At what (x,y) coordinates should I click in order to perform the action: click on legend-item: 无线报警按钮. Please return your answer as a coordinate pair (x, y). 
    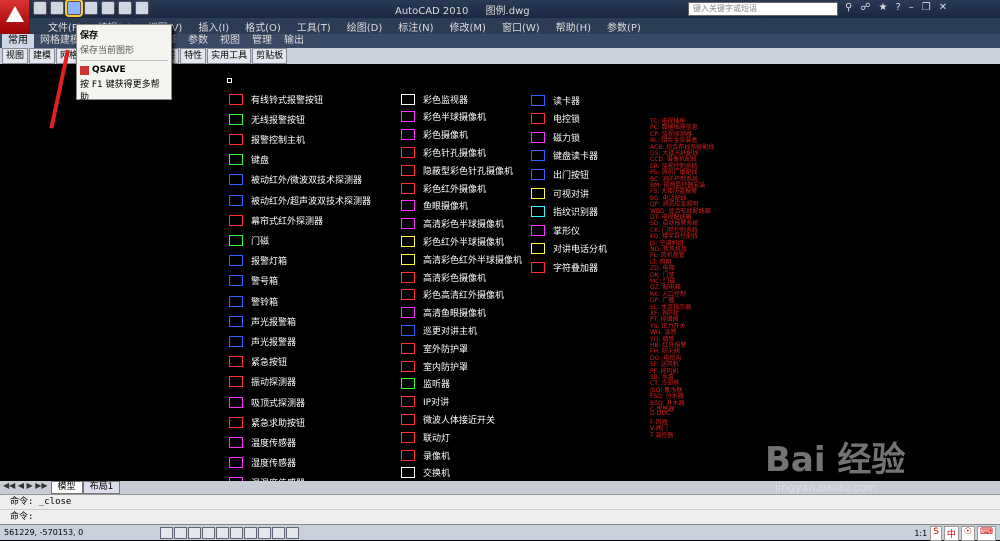
    Looking at the image, I should click on (267, 119).